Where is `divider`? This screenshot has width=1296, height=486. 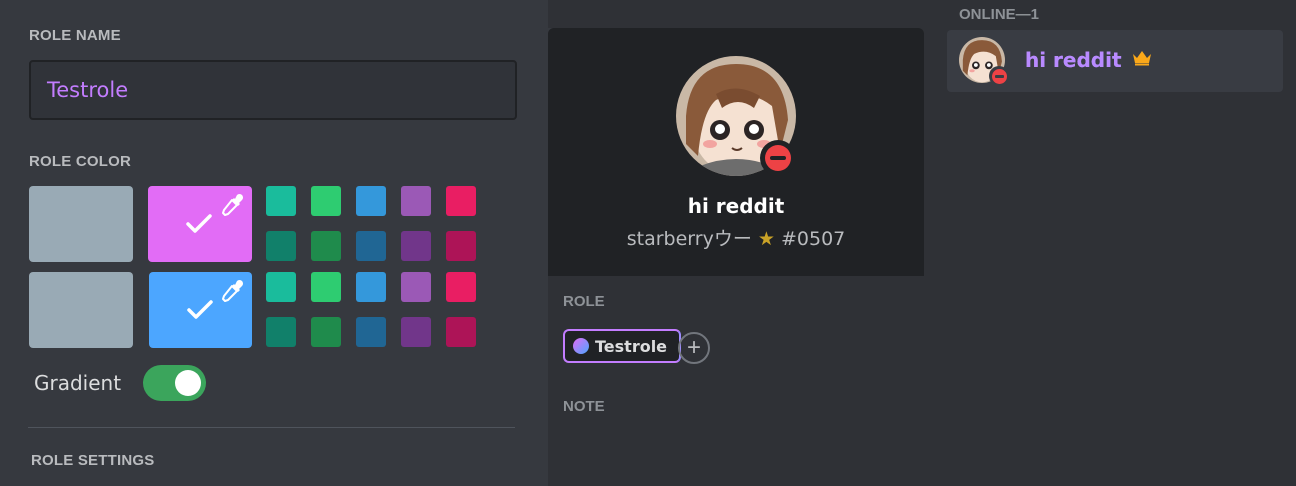 divider is located at coordinates (271, 427).